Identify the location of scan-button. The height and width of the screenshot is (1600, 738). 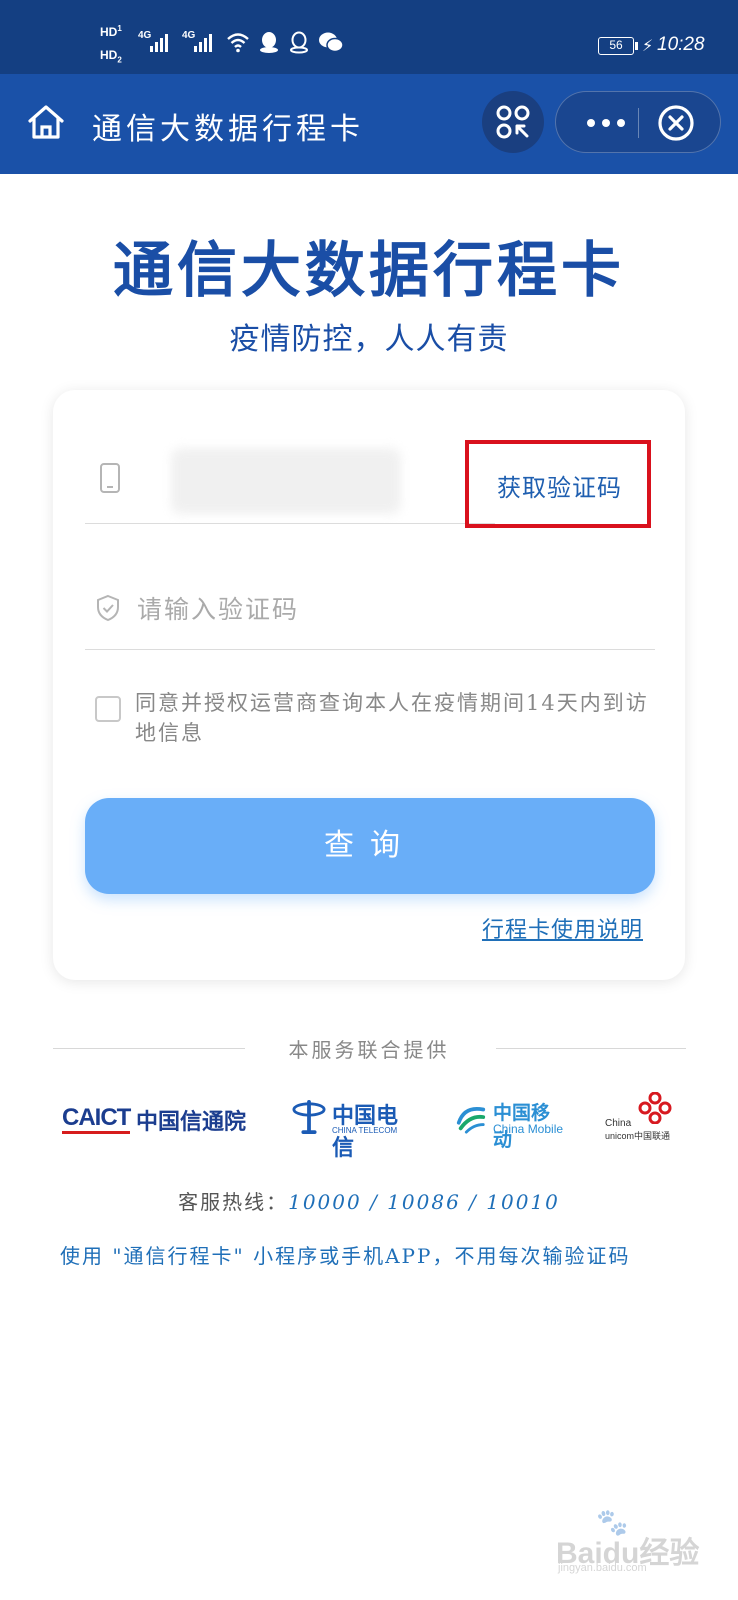
(513, 122).